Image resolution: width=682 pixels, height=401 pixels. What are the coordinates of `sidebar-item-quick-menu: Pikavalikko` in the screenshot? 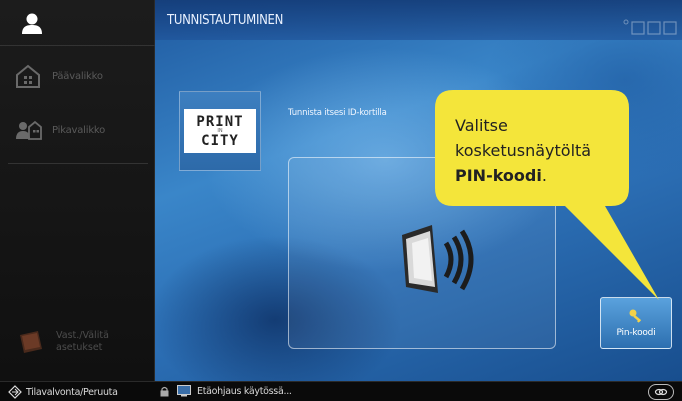 It's located at (84, 130).